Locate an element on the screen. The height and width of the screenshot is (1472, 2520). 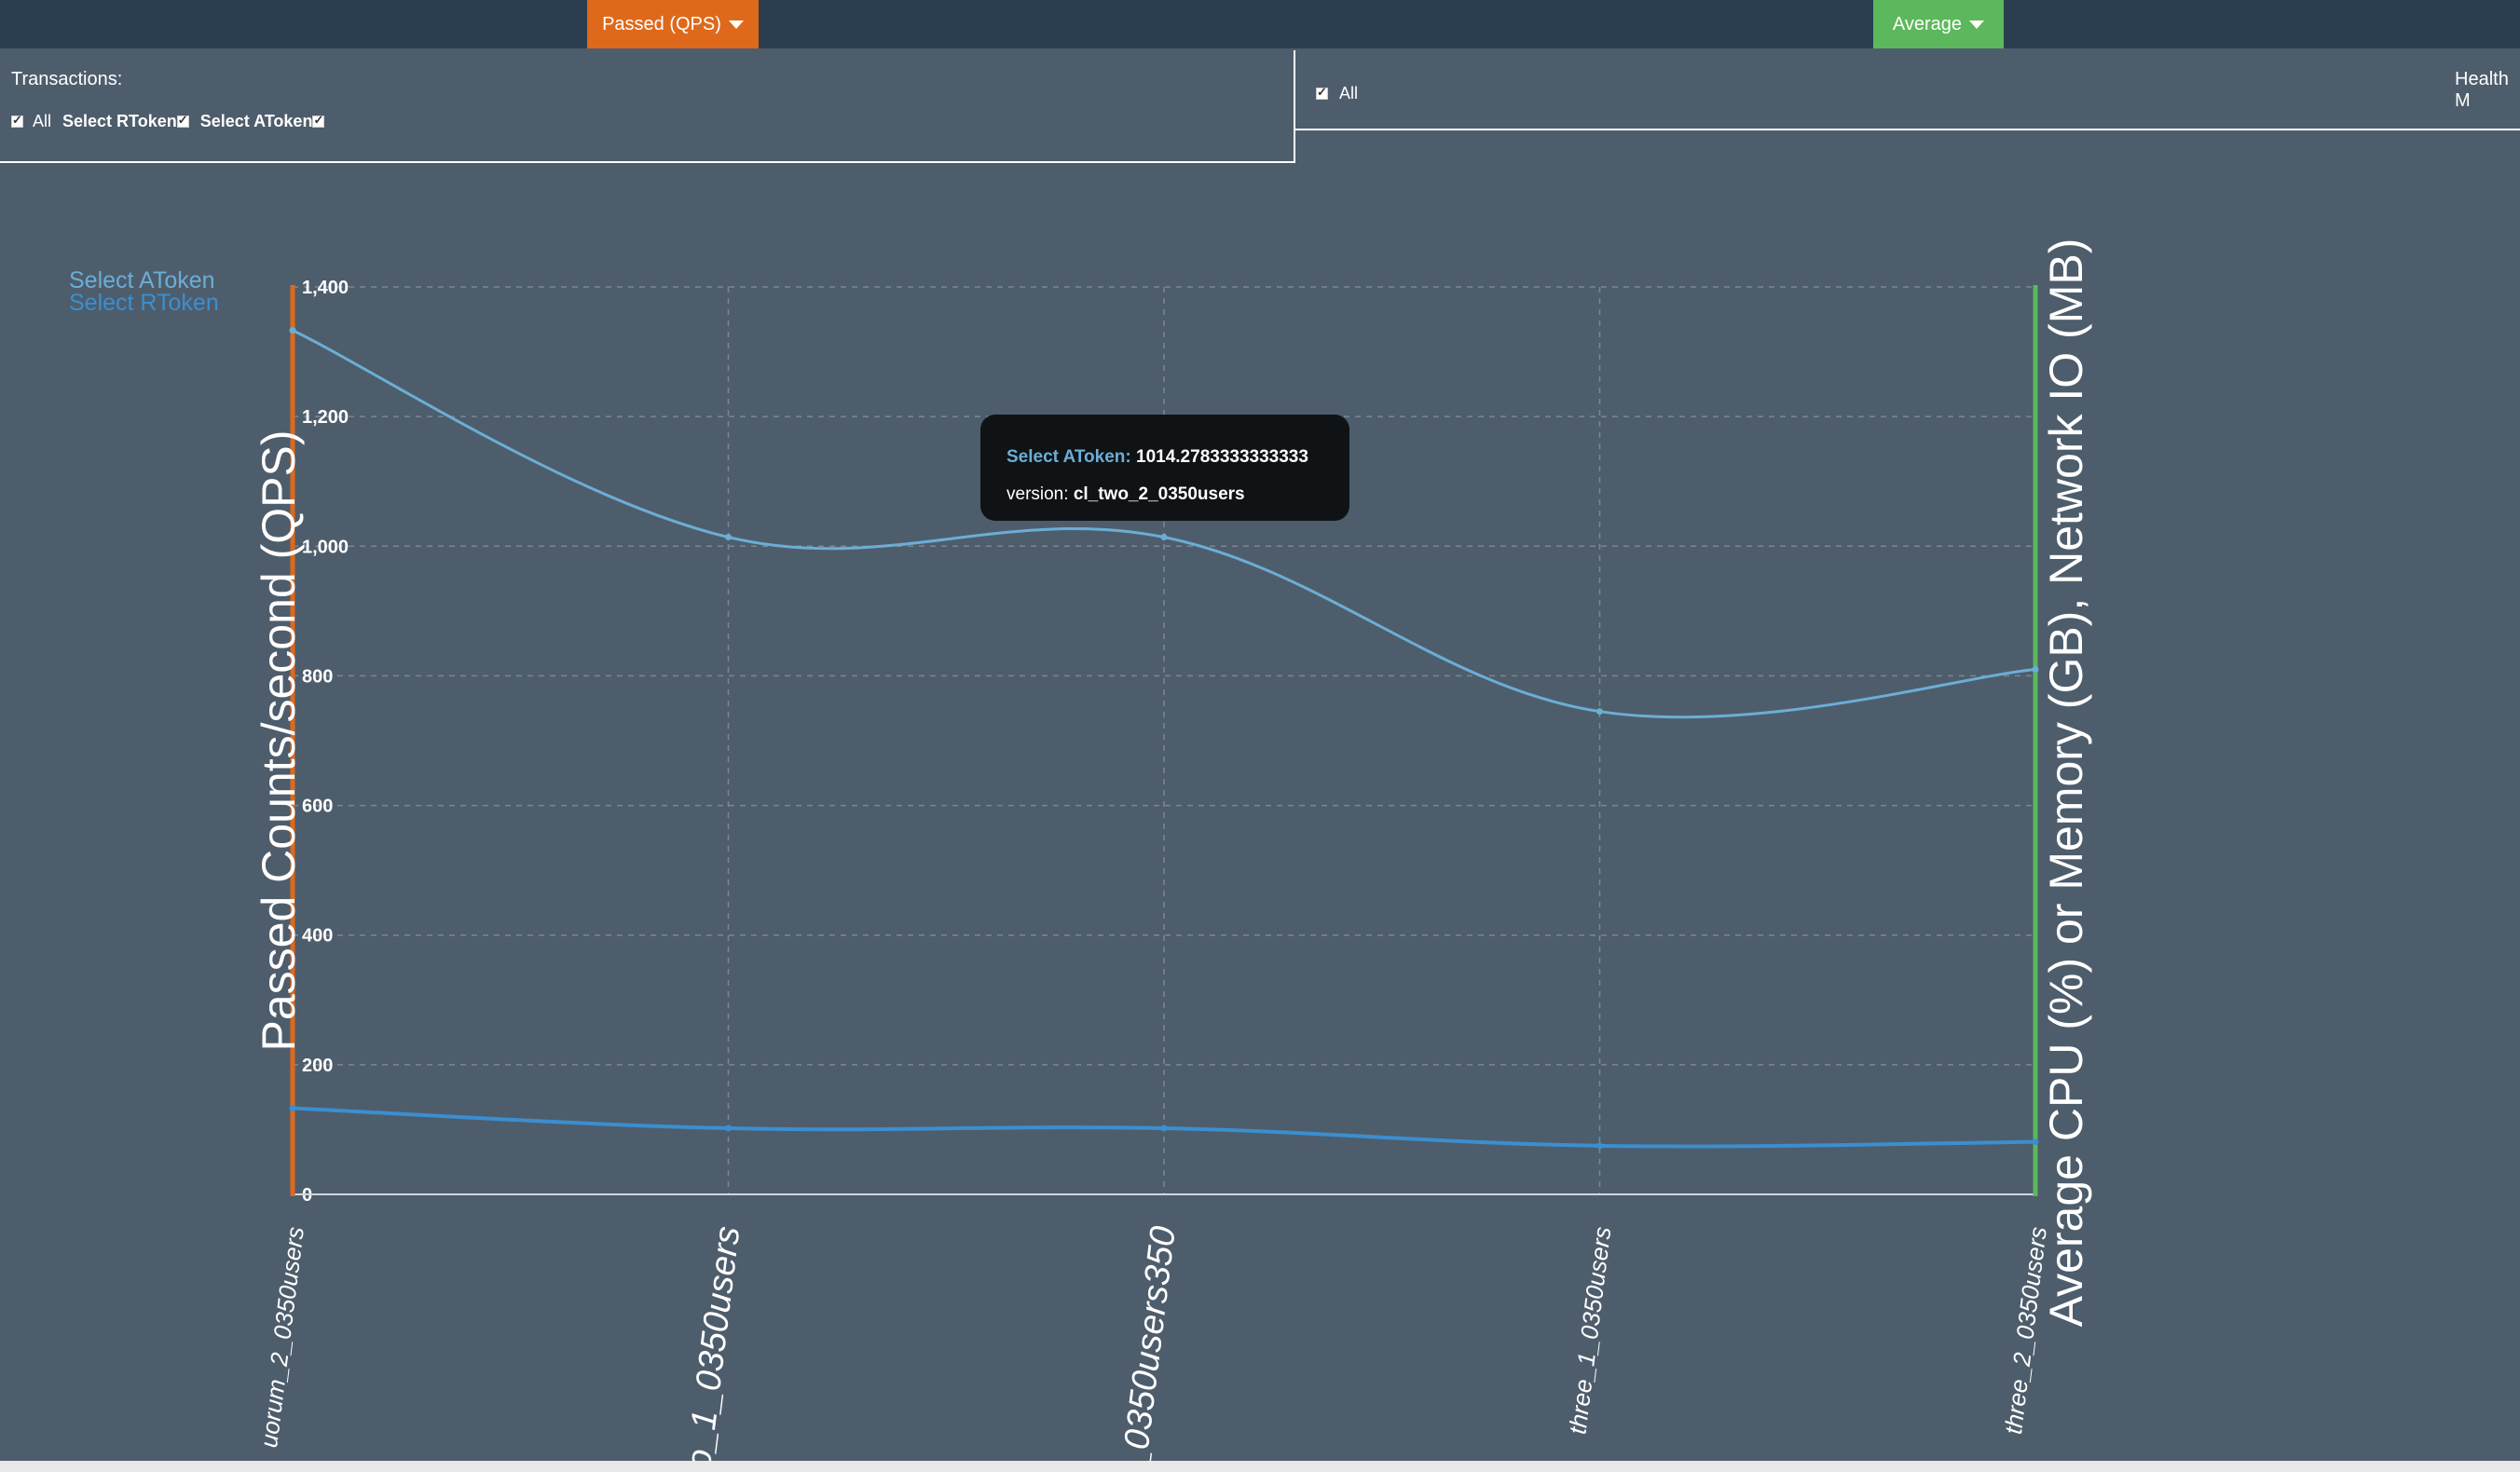
y-tick-label: 1,200 is located at coordinates (325, 417).